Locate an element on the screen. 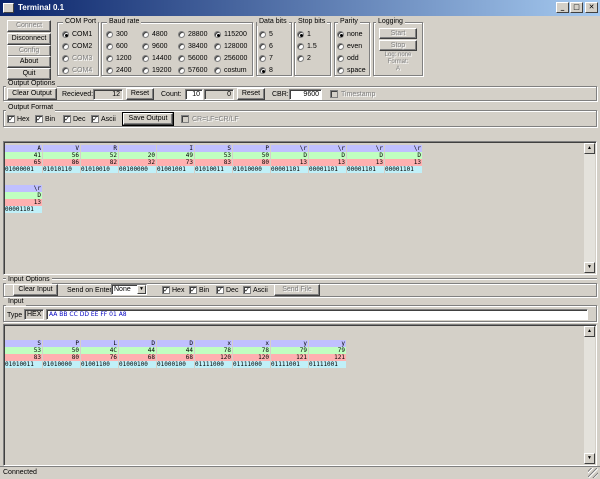 This screenshot has height=479, width=600. byte-cell: \r D 13 00001101 is located at coordinates (23, 199).